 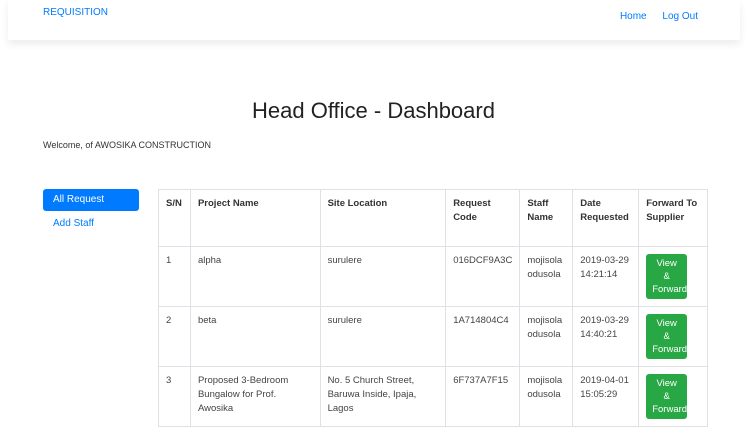 I want to click on cell-project-name: beta, so click(x=255, y=336).